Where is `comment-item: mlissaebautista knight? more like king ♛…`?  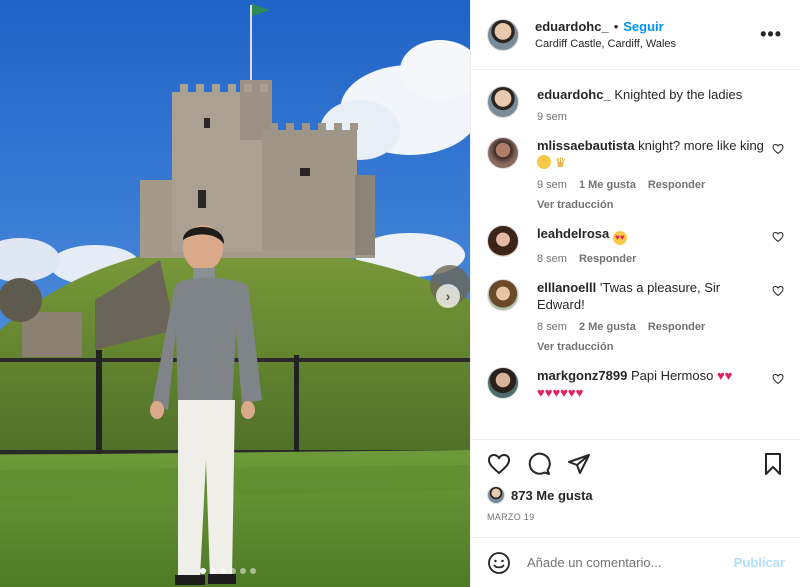 comment-item: mlissaebautista knight? more like king ♛… is located at coordinates (635, 174).